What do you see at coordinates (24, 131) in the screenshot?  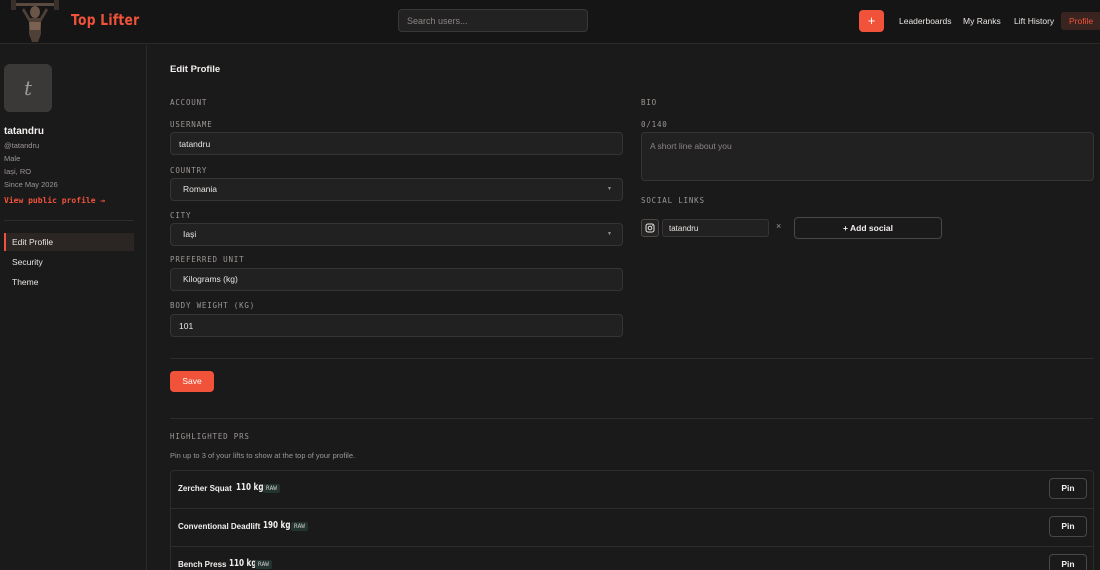 I see `profile-name: tatandru` at bounding box center [24, 131].